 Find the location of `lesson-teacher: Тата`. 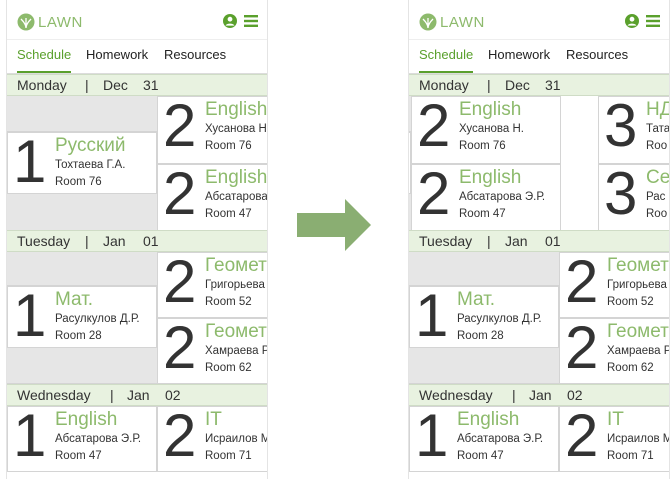

lesson-teacher: Тата is located at coordinates (657, 129).